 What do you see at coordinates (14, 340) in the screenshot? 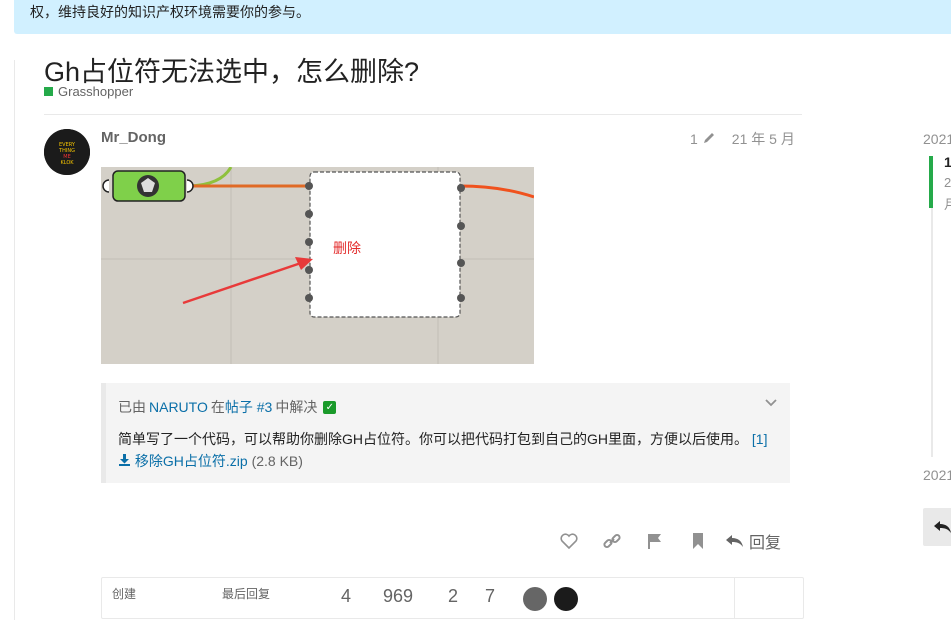
I see `left-divider` at bounding box center [14, 340].